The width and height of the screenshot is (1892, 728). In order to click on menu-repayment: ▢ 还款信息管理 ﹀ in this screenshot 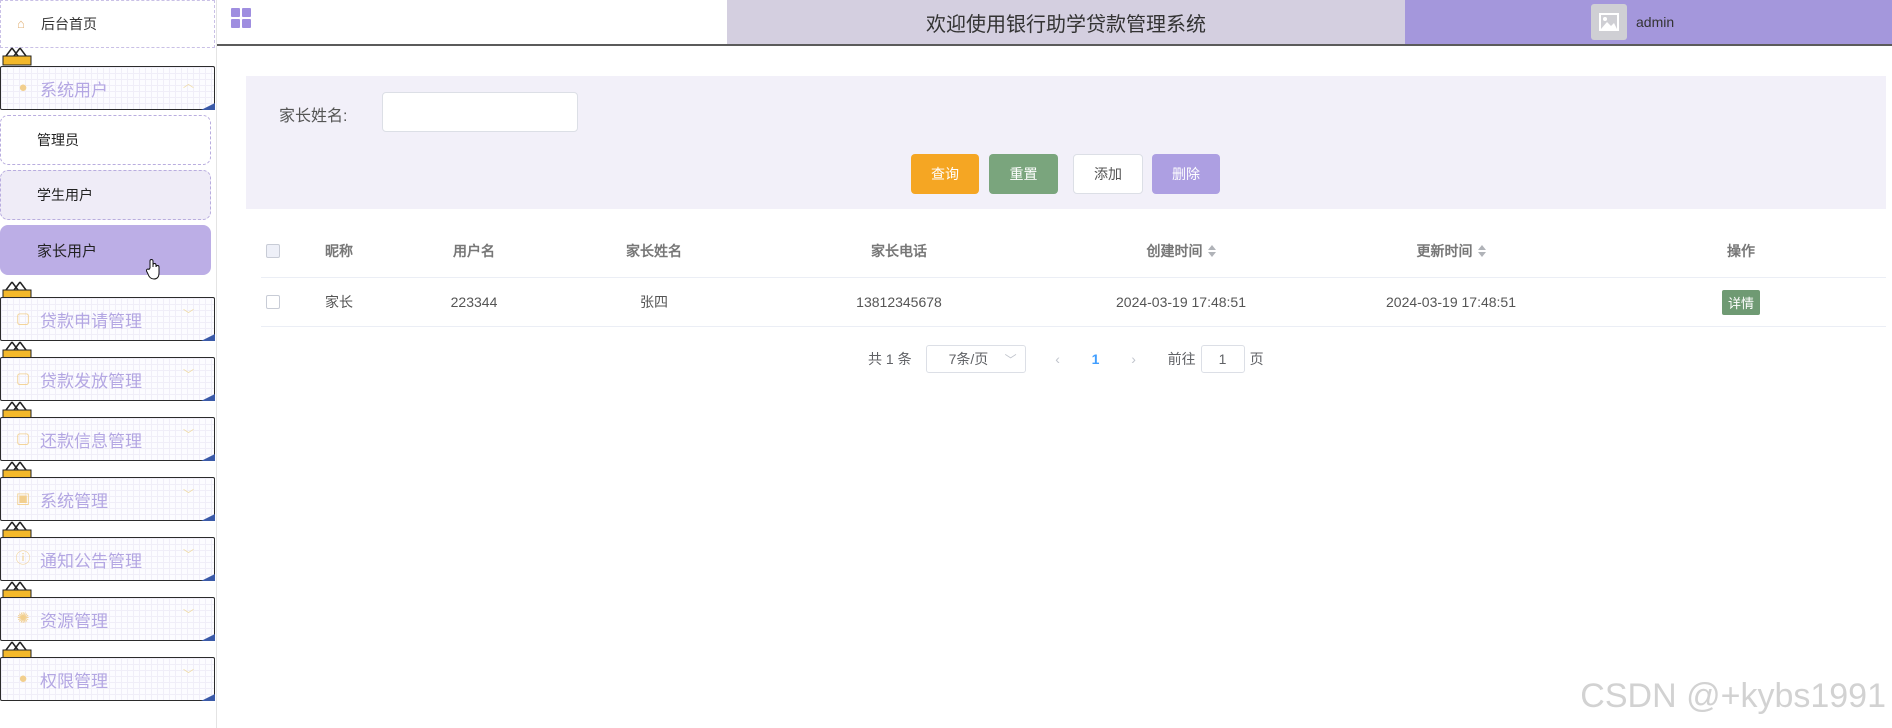, I will do `click(107, 439)`.